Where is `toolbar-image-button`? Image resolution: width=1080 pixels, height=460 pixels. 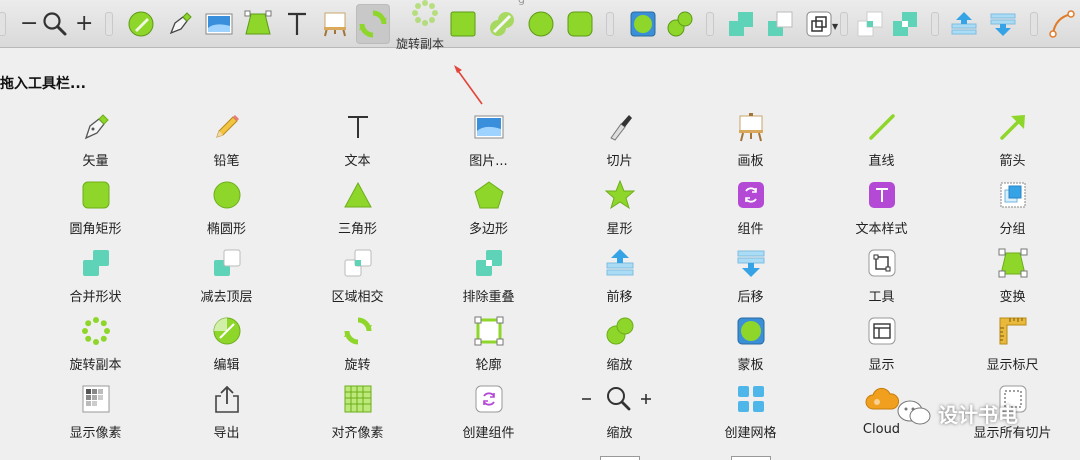 toolbar-image-button is located at coordinates (219, 24).